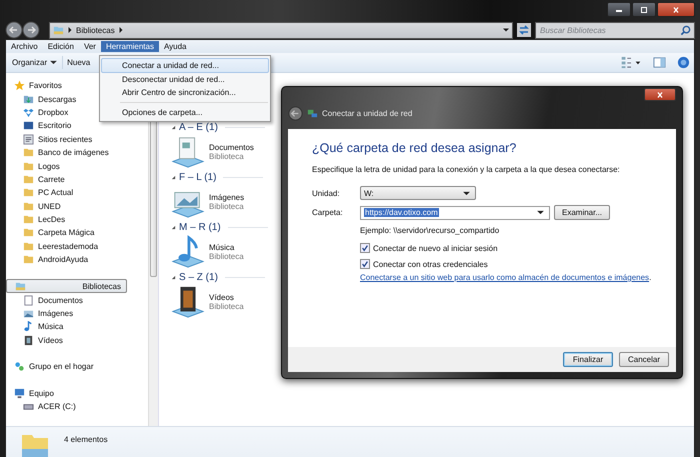 This screenshot has width=700, height=457. Describe the element at coordinates (77, 233) in the screenshot. I see `sidebar-item: Carpeta Mágica` at that location.